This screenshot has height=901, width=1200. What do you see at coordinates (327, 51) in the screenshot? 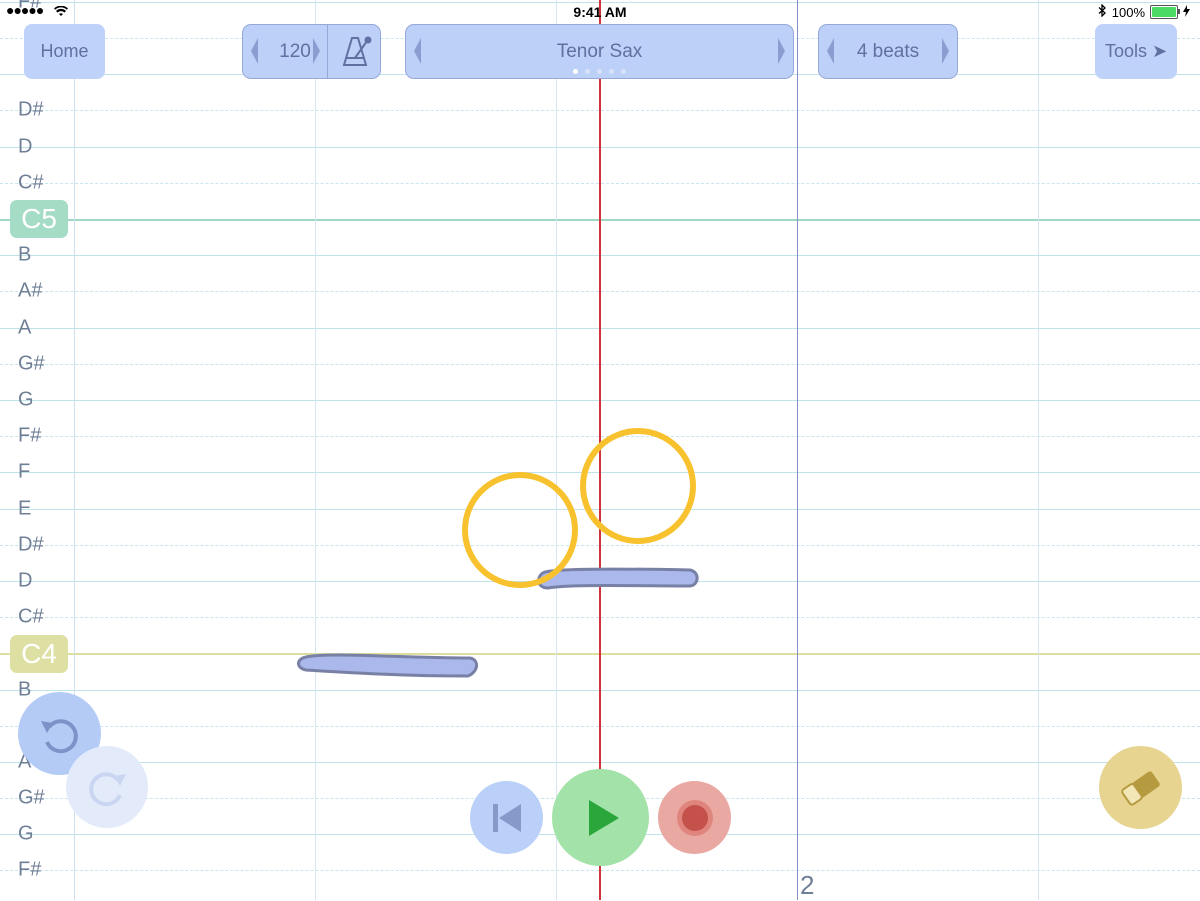
I see `divider` at bounding box center [327, 51].